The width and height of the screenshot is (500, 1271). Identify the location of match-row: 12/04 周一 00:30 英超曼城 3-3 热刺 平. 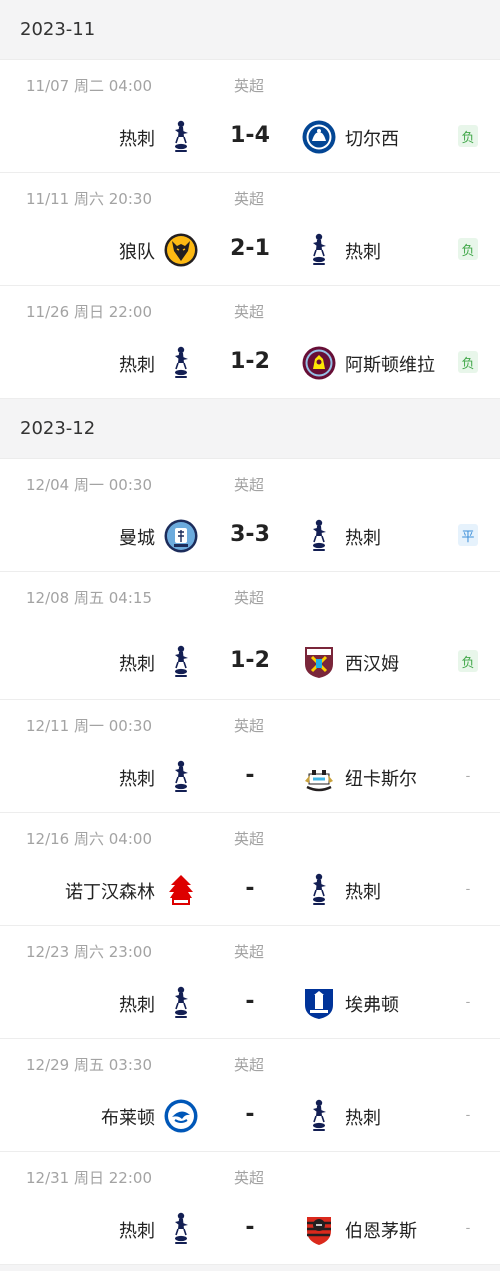
(250, 515).